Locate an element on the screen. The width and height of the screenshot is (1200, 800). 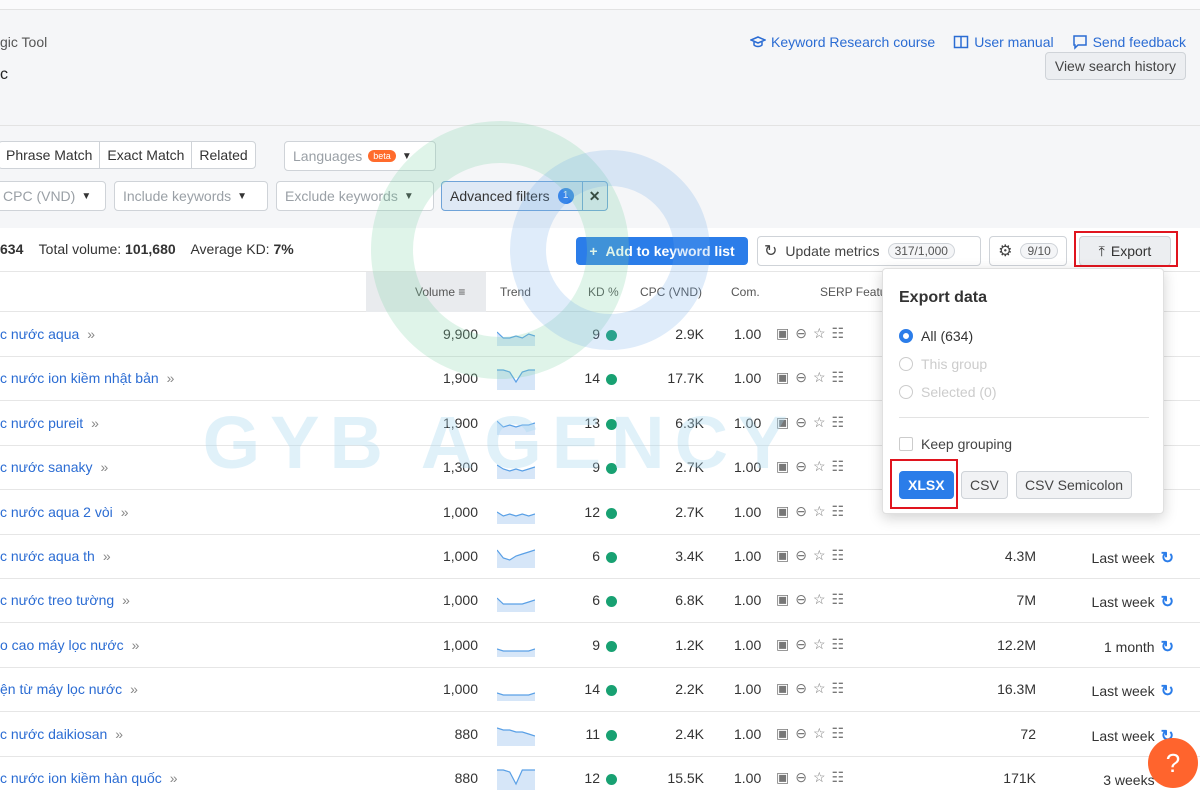
include-keywords-dropdown: Include keywords ▼ is located at coordinates (191, 196).